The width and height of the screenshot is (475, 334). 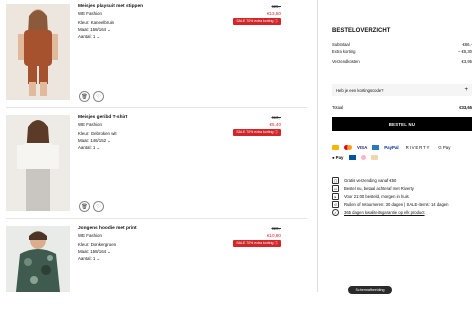 I want to click on item-color: Kleur: Gebroken wit, so click(x=97, y=133).